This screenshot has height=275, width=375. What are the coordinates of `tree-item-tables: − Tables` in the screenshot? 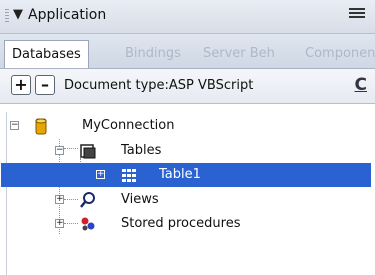 It's located at (188, 151).